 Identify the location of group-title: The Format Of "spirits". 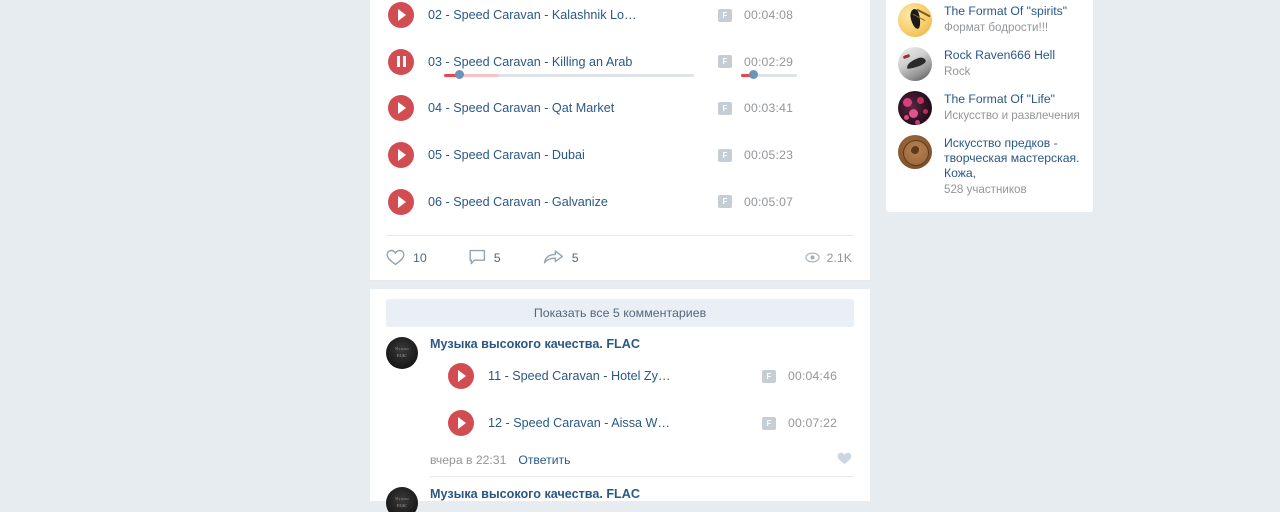
(1005, 11).